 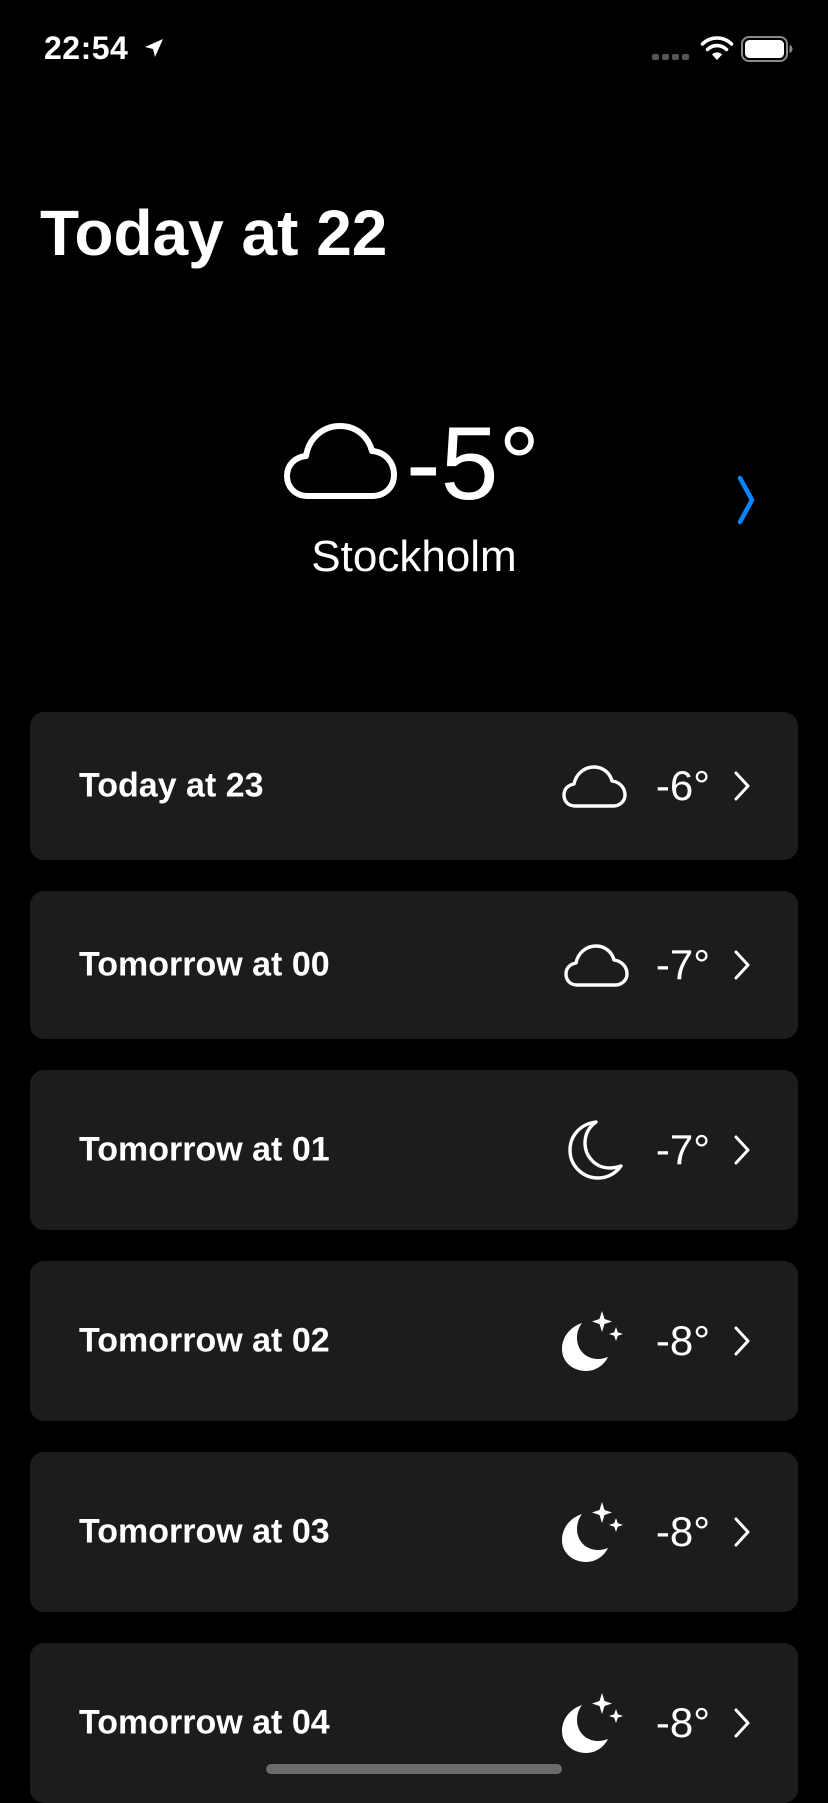 What do you see at coordinates (204, 964) in the screenshot?
I see `forecast-row-label: Tomorrow at 00` at bounding box center [204, 964].